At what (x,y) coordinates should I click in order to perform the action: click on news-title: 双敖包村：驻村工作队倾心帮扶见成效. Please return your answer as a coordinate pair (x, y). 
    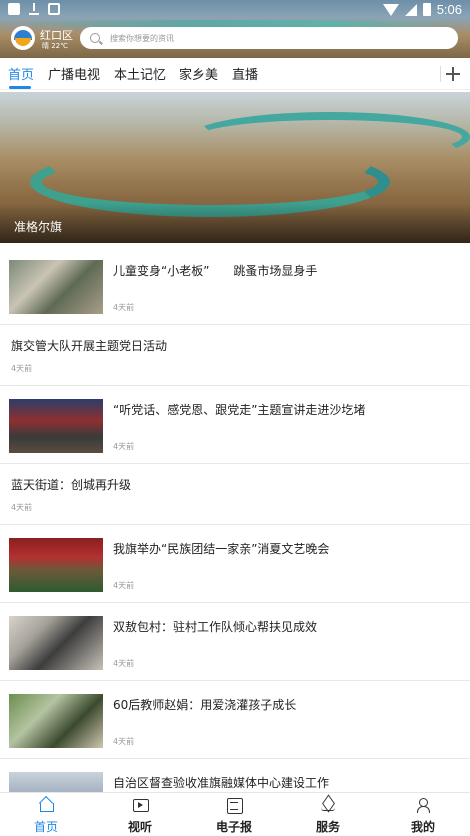
    Looking at the image, I should click on (215, 627).